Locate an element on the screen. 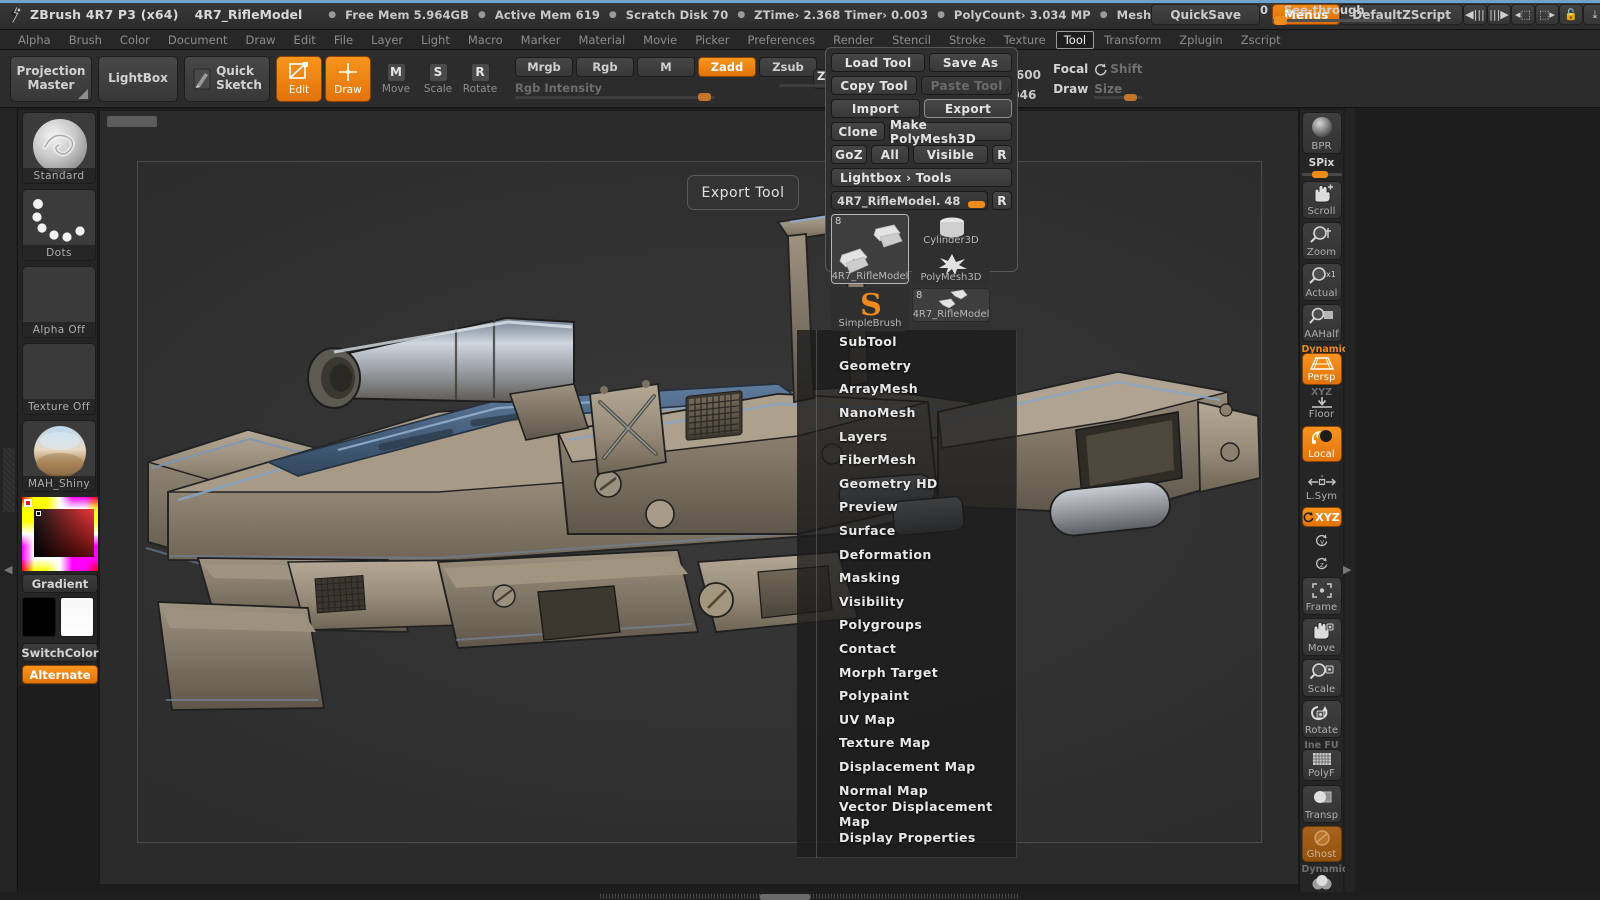 Image resolution: width=1600 pixels, height=900 pixels. bottom-timeline-ticks is located at coordinates (810, 896).